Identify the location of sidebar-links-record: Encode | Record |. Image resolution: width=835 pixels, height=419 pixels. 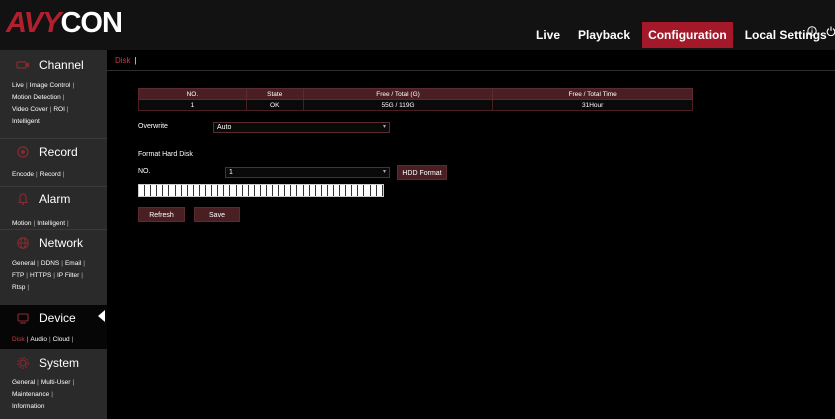
(38, 174).